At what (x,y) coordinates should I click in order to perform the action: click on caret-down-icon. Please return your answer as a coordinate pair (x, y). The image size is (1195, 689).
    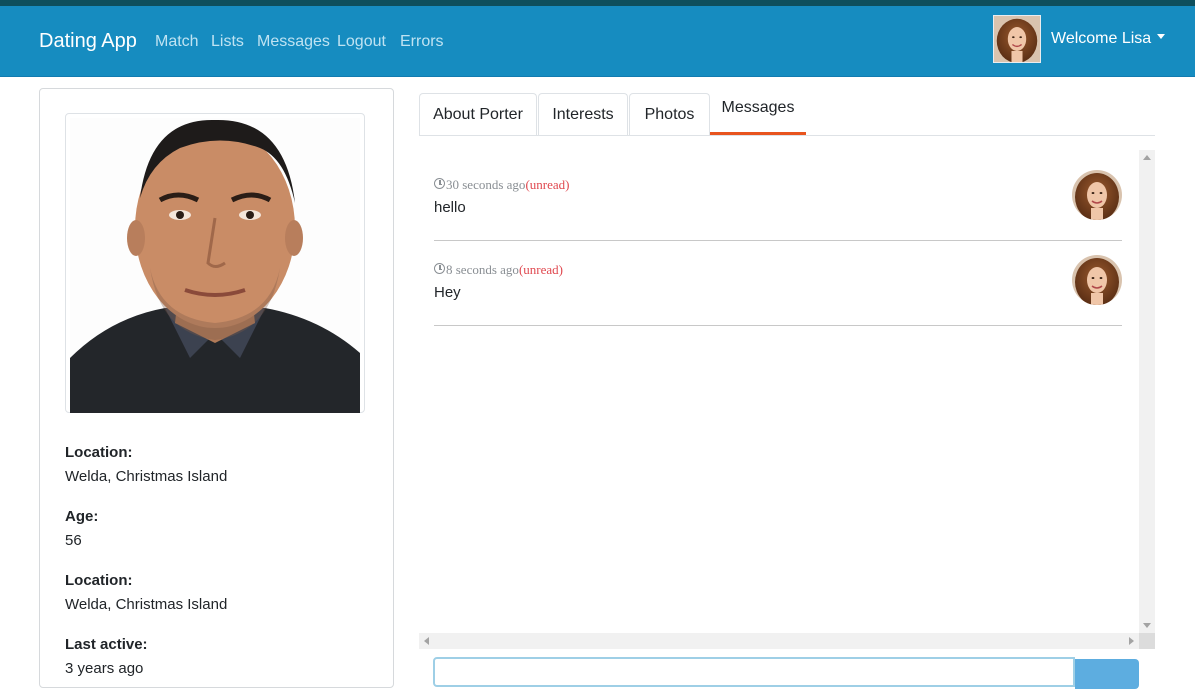
    Looking at the image, I should click on (1161, 37).